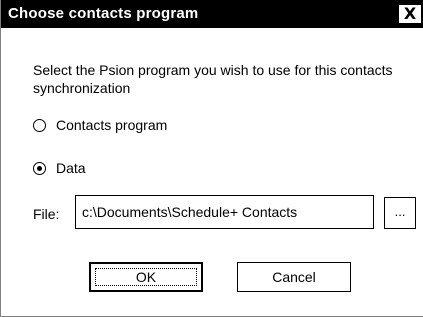  I want to click on contacts-program-label: Contacts program, so click(112, 125).